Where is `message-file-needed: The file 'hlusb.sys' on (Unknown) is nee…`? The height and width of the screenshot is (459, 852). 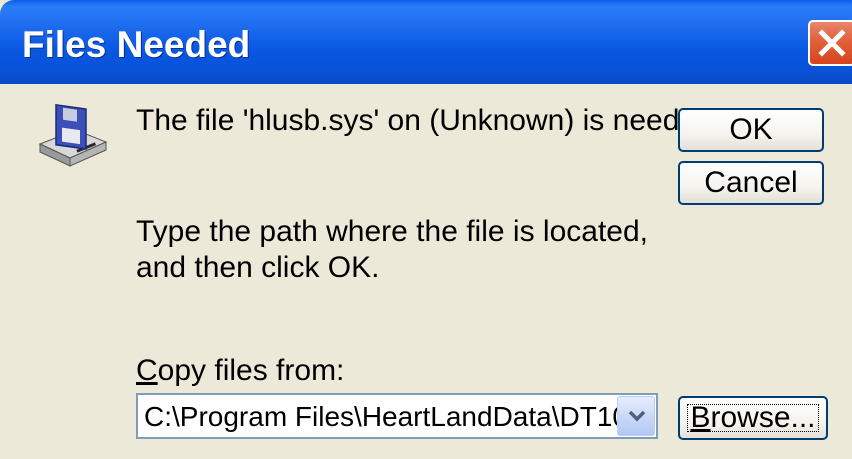
message-file-needed: The file 'hlusb.sys' on (Unknown) is nee… is located at coordinates (429, 120).